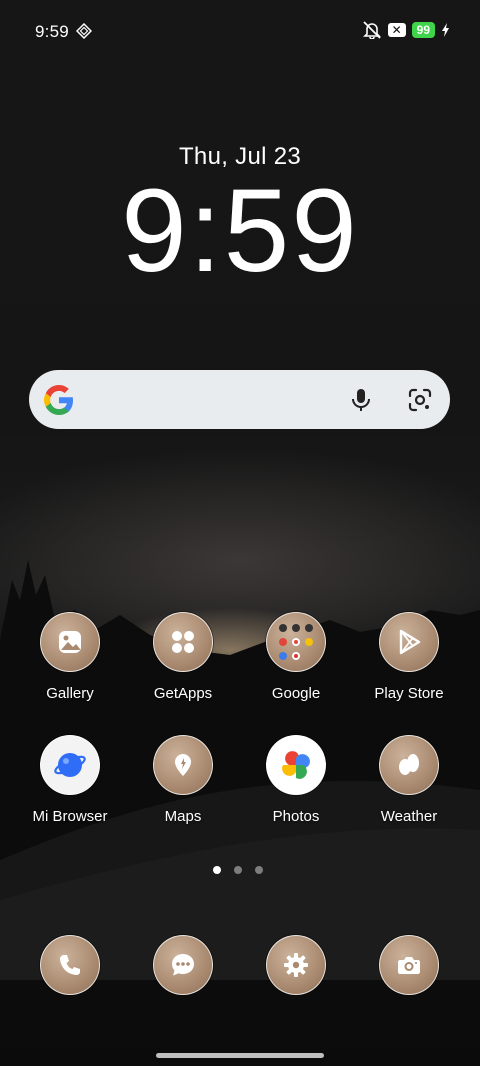 The image size is (480, 1066). I want to click on x-box-icon: ✕, so click(396, 30).